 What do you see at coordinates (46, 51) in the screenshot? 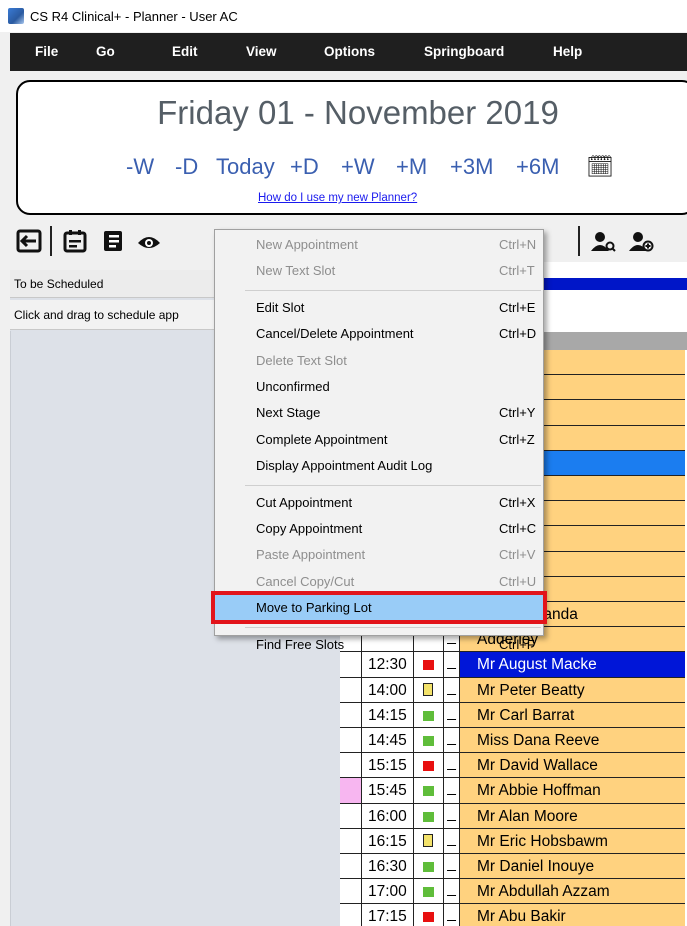
I see `menu-file: File` at bounding box center [46, 51].